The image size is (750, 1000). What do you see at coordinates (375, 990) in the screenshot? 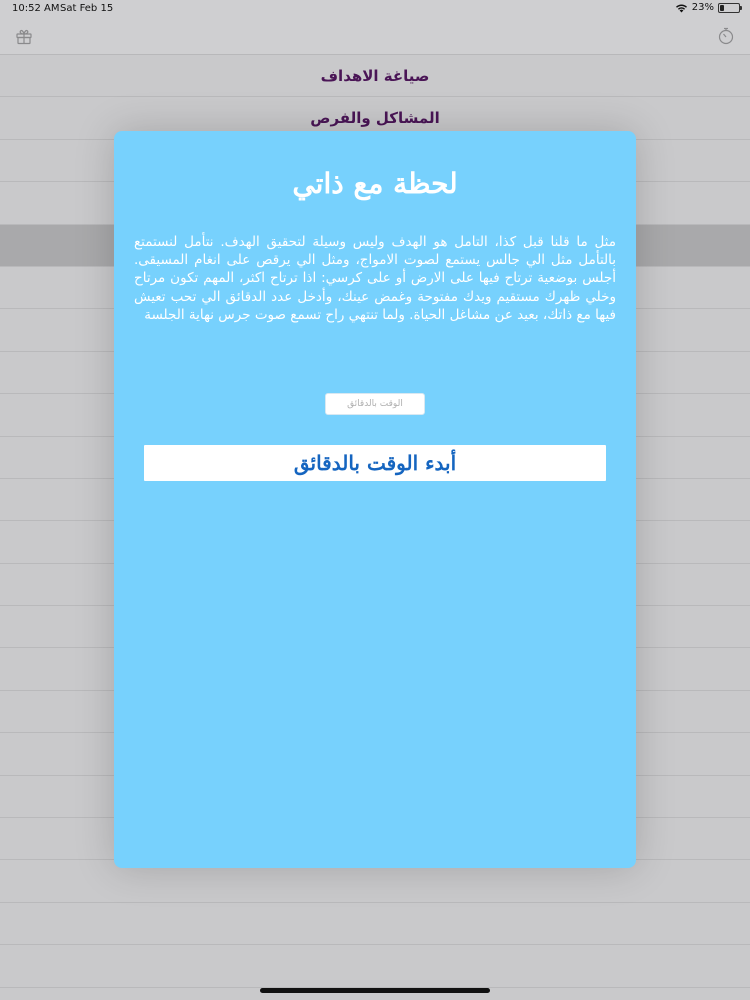
I see `home-indicator` at bounding box center [375, 990].